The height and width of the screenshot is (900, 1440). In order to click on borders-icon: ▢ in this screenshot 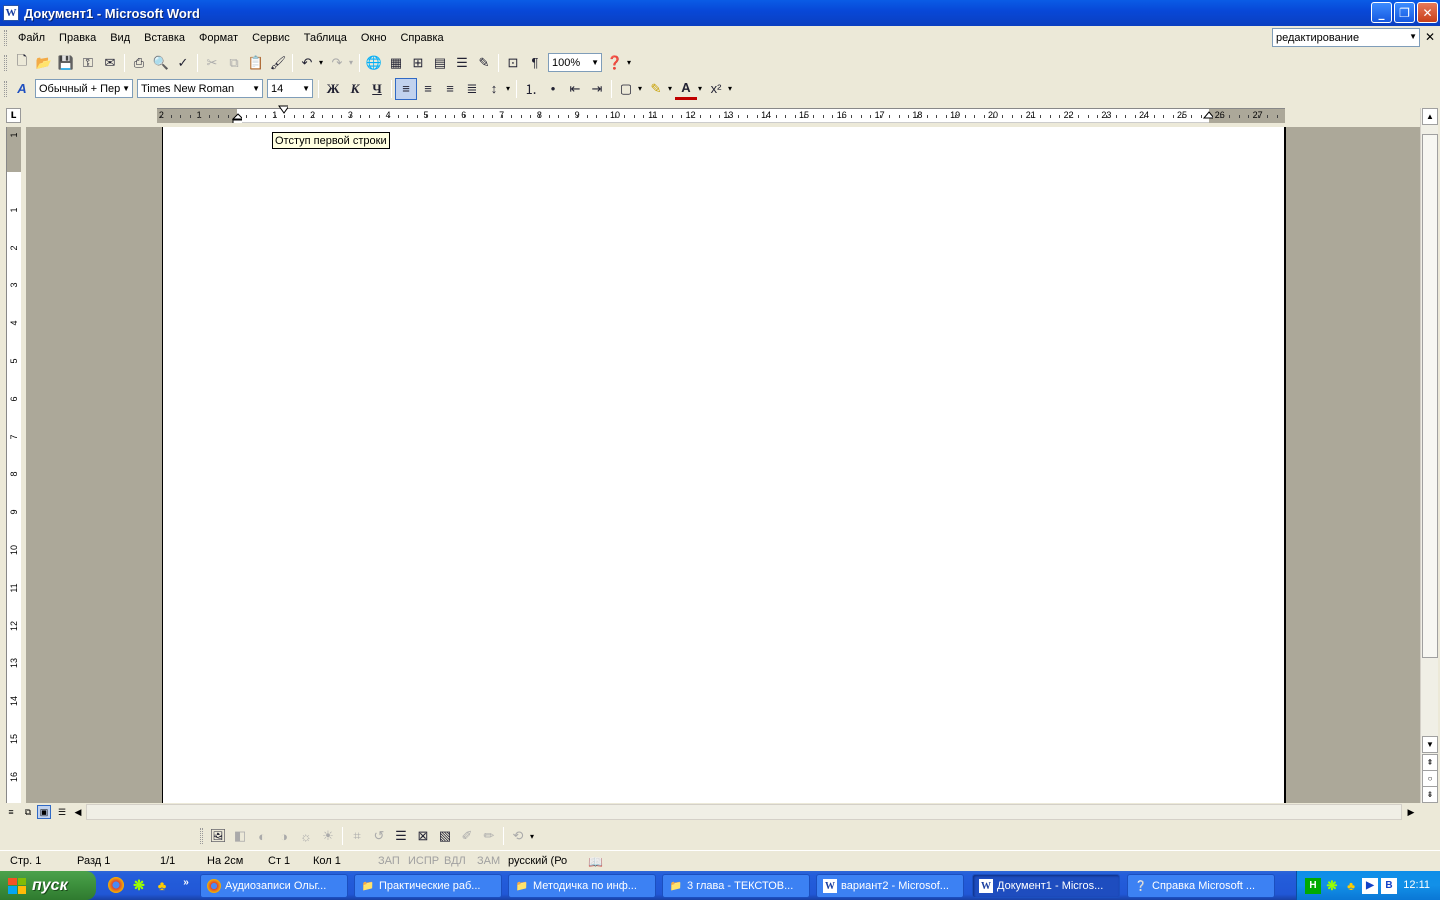, I will do `click(626, 89)`.